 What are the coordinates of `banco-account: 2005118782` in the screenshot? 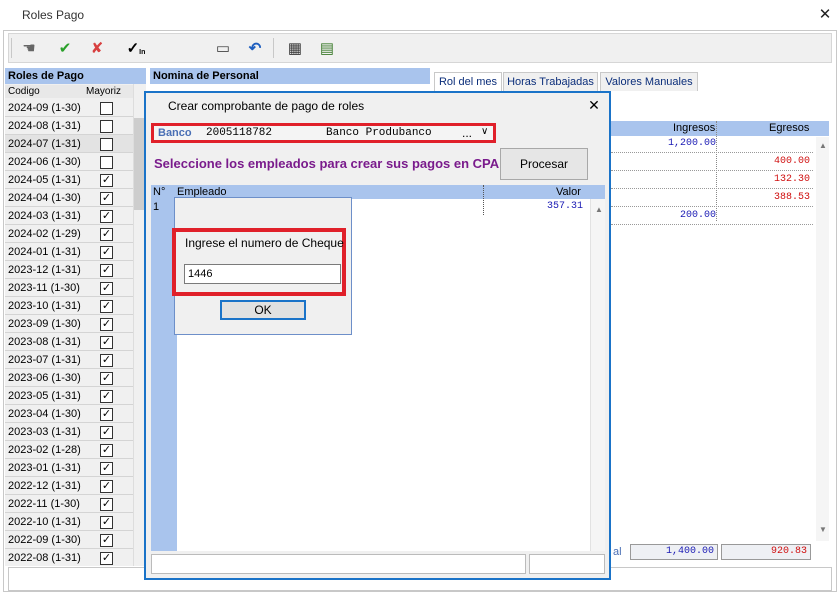 It's located at (239, 133).